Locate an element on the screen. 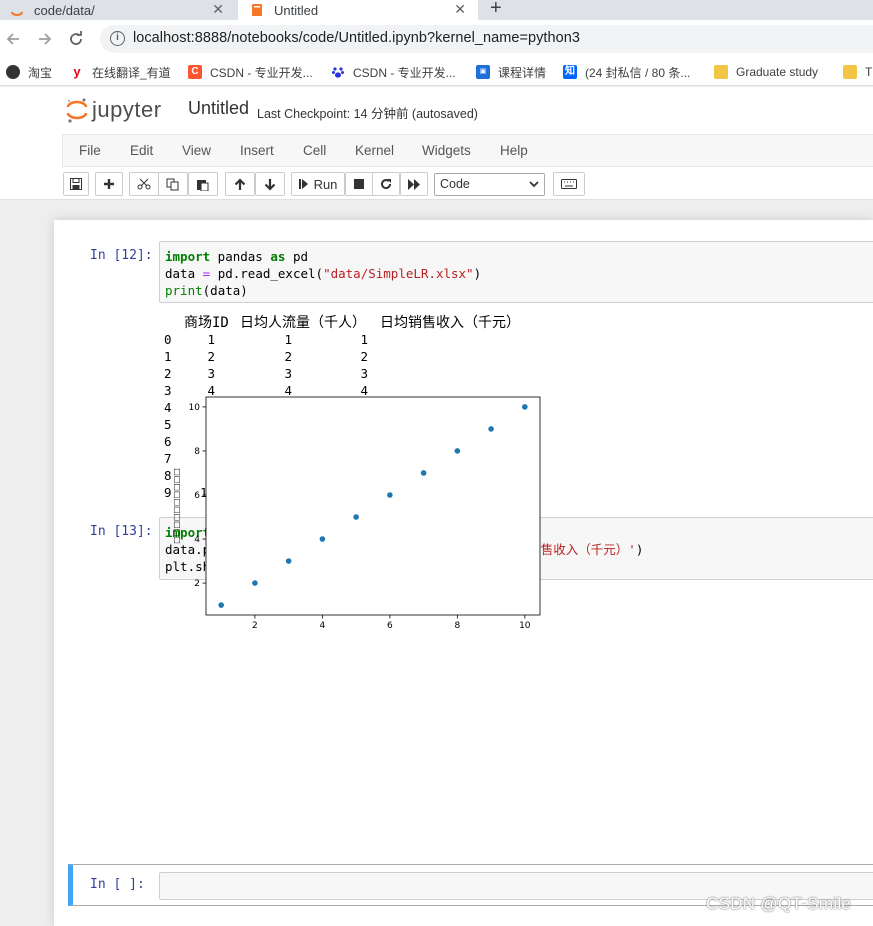 The width and height of the screenshot is (873, 926). bookmark-graduate-study: Graduate study is located at coordinates (766, 72).